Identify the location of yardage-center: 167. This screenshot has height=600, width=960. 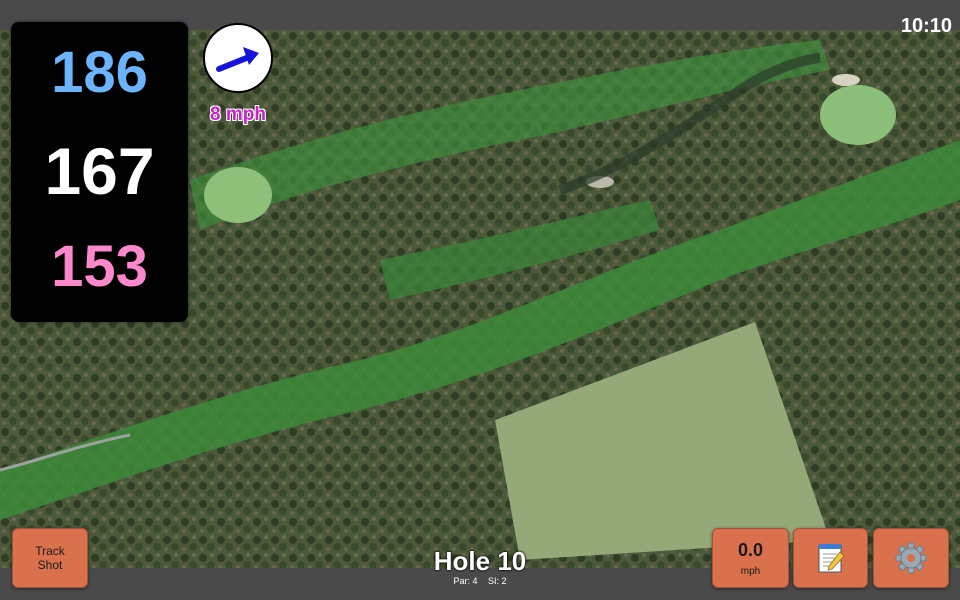
(99, 171).